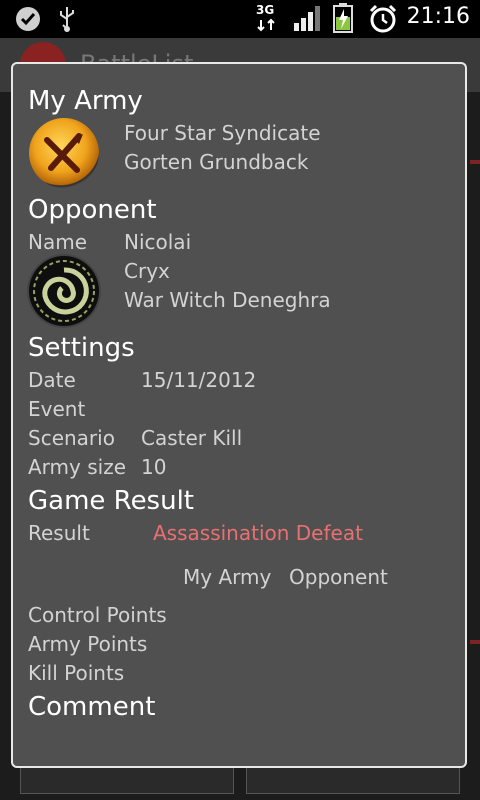 The image size is (480, 800). Describe the element at coordinates (266, 25) in the screenshot. I see `data-arrows-icon` at that location.